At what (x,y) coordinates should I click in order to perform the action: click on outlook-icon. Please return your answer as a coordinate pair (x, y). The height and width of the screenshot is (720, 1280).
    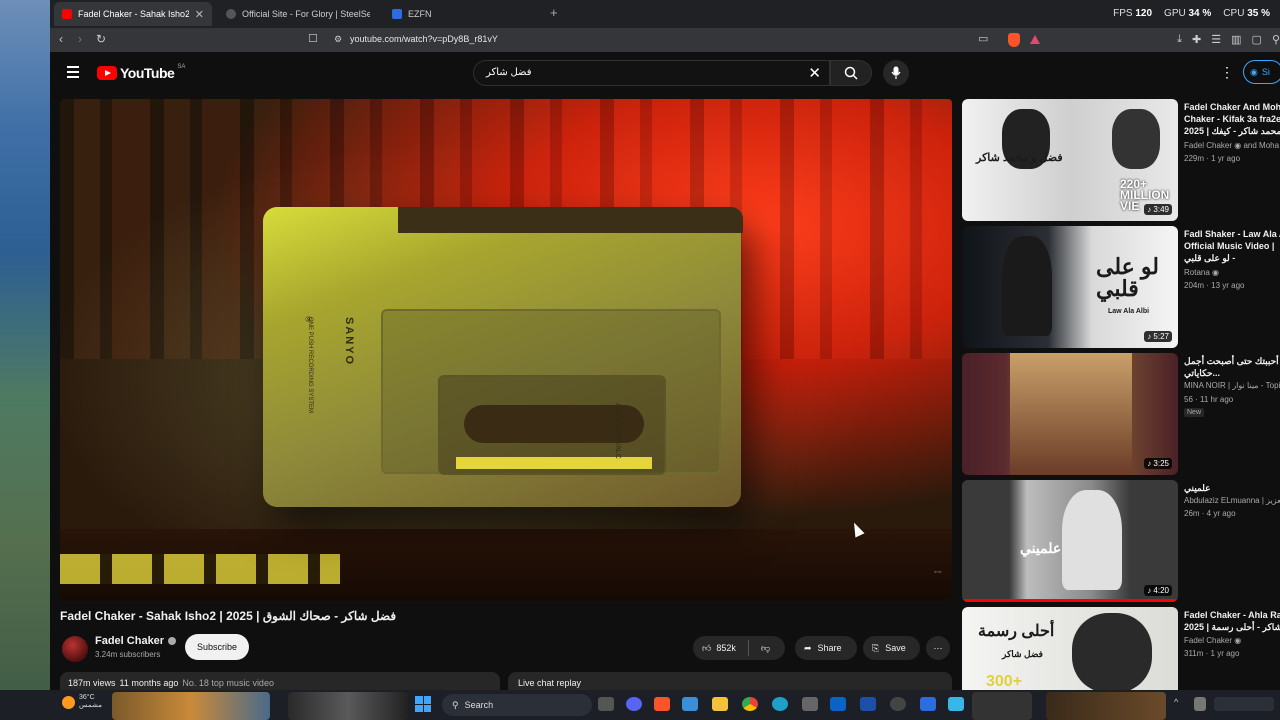
    Looking at the image, I should click on (838, 704).